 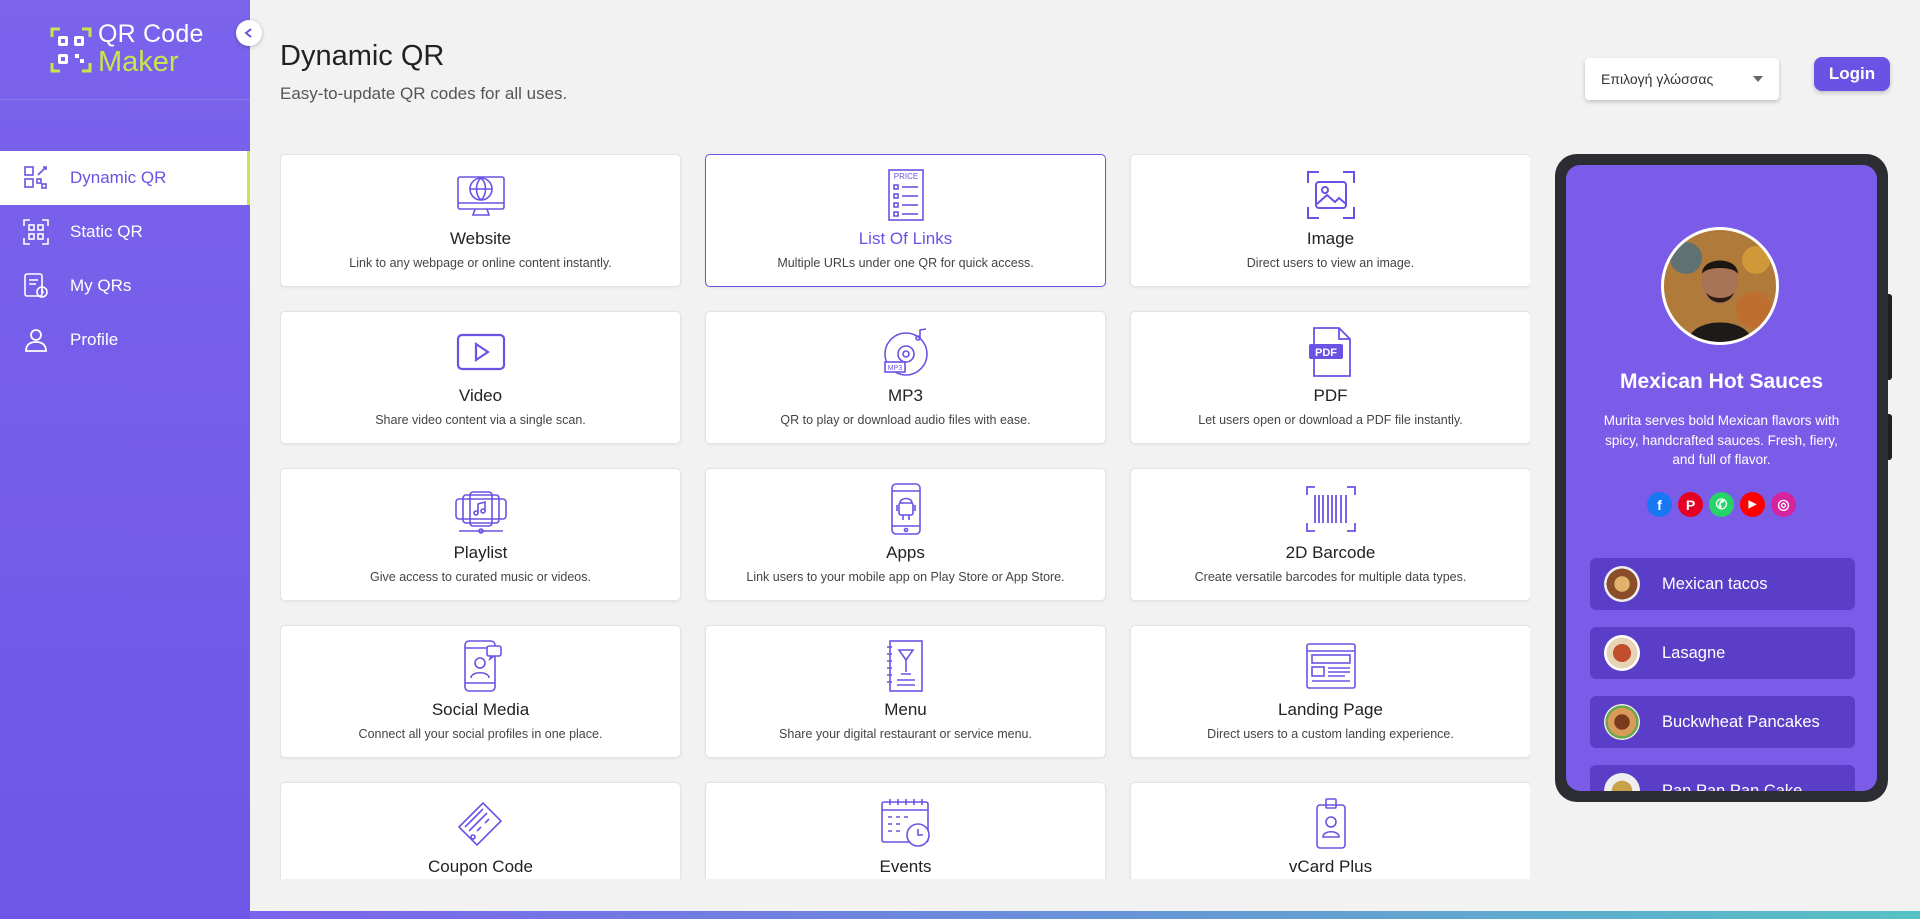 I want to click on card-description: Direct users to view an image., so click(x=1330, y=263).